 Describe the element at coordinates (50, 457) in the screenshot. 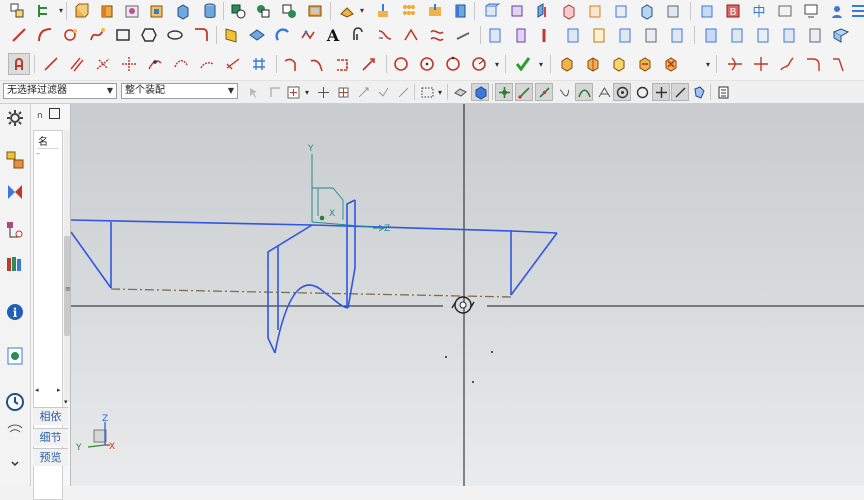

I see `section-preview: 预览` at that location.